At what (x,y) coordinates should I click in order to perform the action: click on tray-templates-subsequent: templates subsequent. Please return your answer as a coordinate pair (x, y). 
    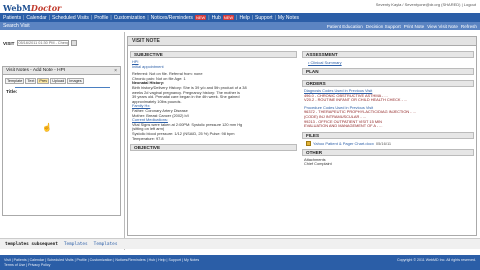
    Looking at the image, I should click on (31, 244).